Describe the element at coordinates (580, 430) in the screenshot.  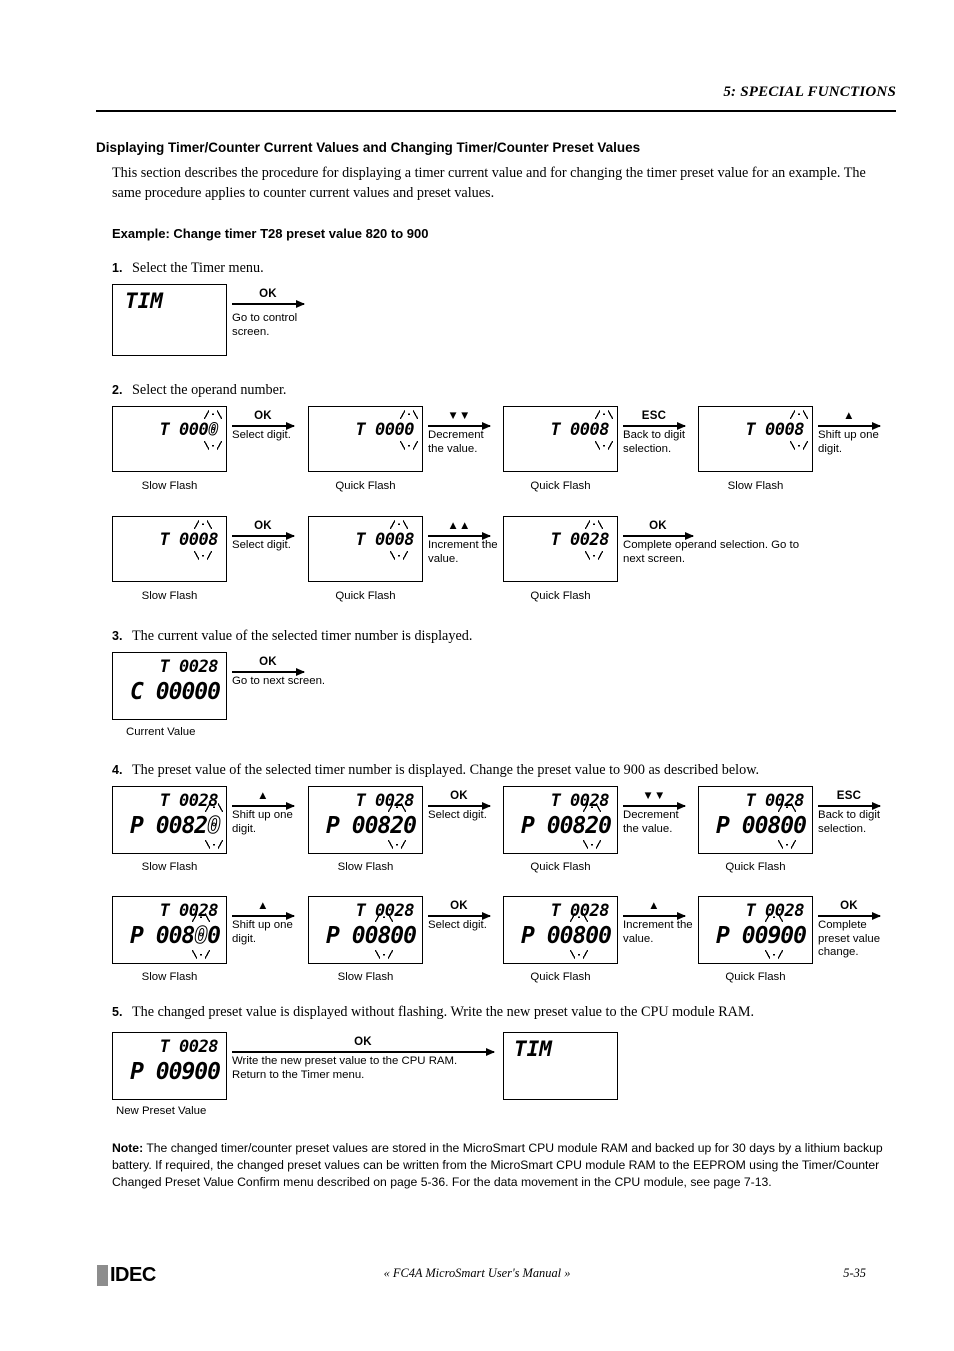
I see `lcd-step2r1-3-line: T 0008` at that location.